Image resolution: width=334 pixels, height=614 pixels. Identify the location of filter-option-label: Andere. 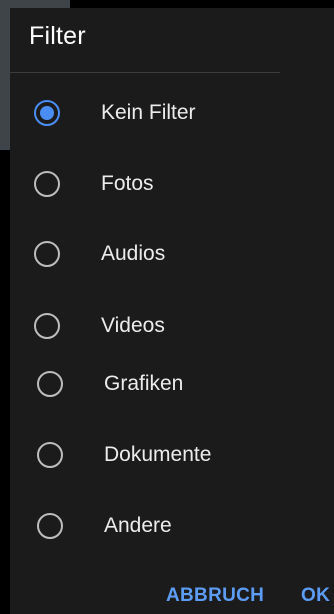
(138, 525).